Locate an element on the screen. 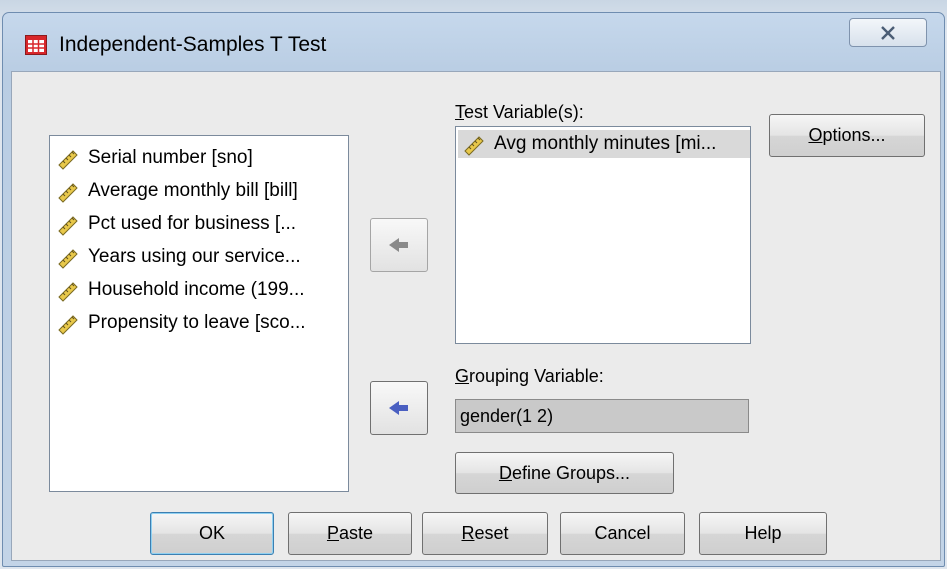 This screenshot has height=569, width=947. reset-button: Reset is located at coordinates (485, 533).